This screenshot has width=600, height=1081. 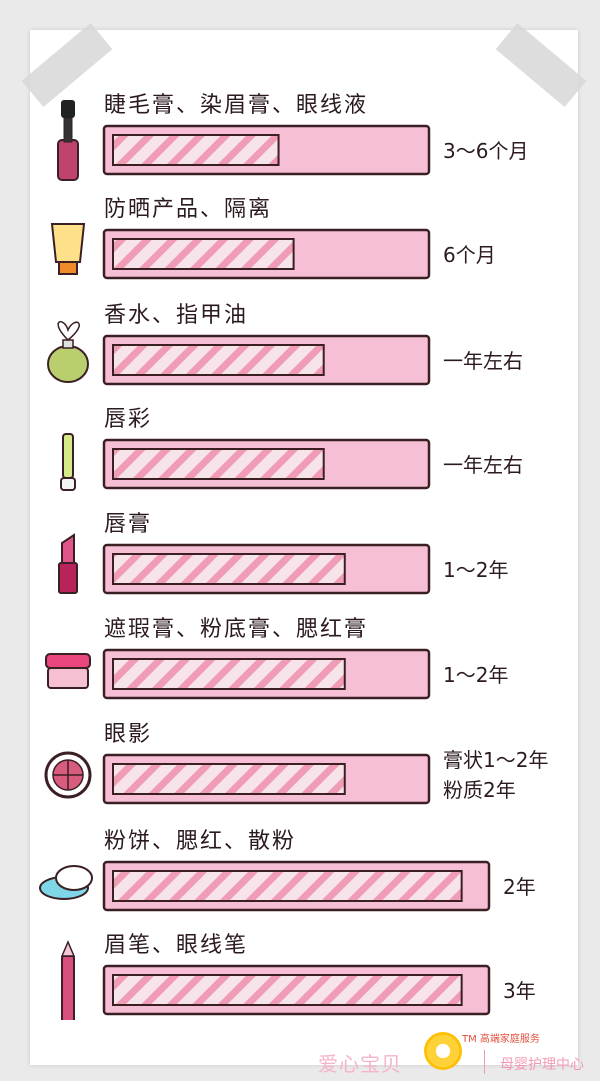 What do you see at coordinates (68, 775) in the screenshot?
I see `eyeshadow-compact-icon` at bounding box center [68, 775].